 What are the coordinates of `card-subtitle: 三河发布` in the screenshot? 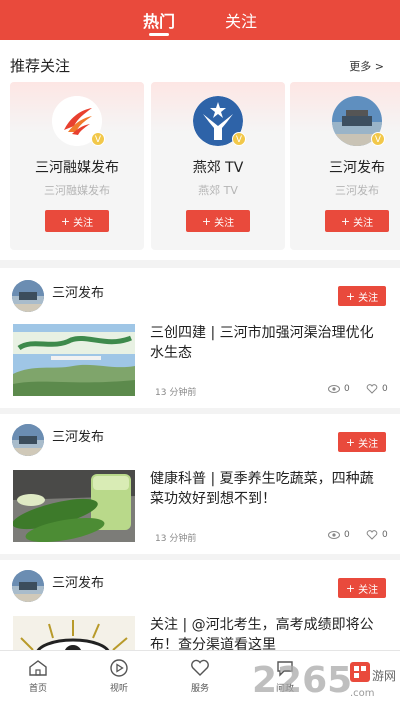 It's located at (357, 190).